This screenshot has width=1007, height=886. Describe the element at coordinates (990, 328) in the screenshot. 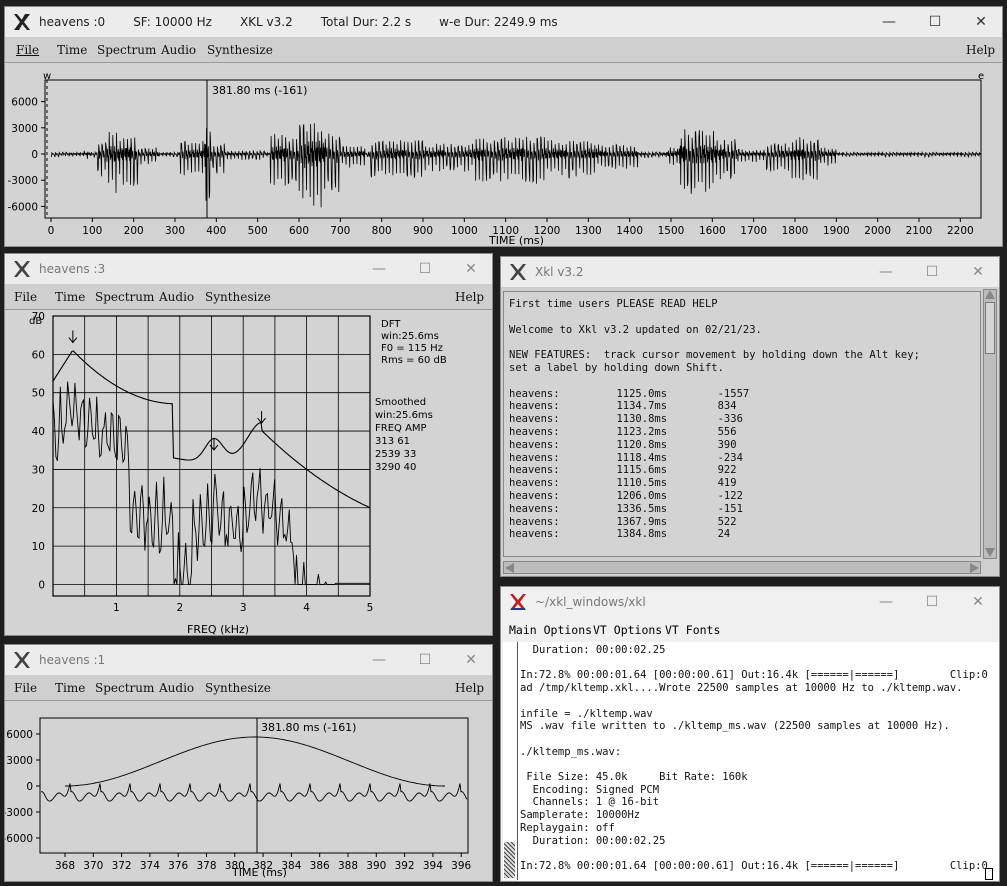

I see `scroll-thumb` at that location.